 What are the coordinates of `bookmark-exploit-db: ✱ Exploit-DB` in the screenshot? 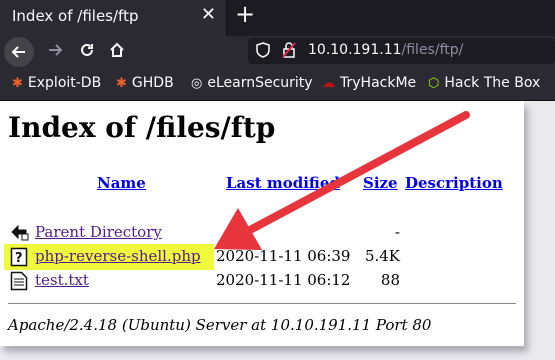 It's located at (56, 83).